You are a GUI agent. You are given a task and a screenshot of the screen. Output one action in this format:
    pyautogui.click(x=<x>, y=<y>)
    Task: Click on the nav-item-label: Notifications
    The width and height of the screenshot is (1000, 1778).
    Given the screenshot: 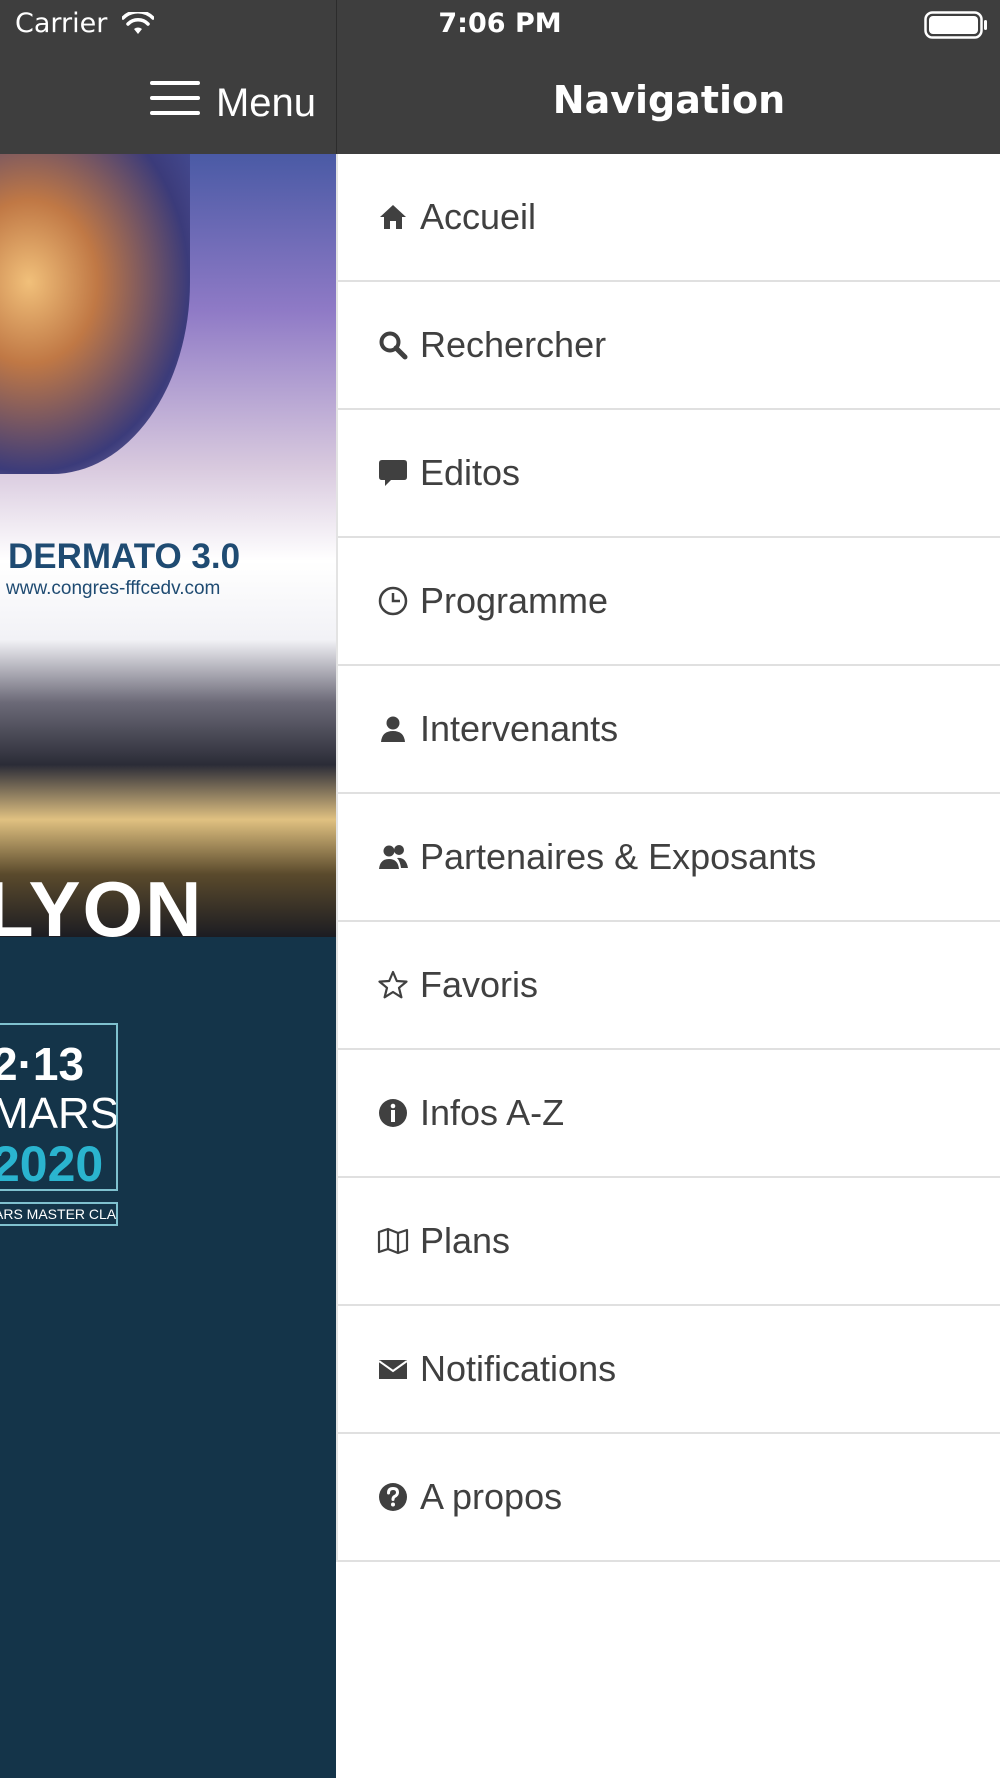 What is the action you would take?
    pyautogui.click(x=518, y=1368)
    